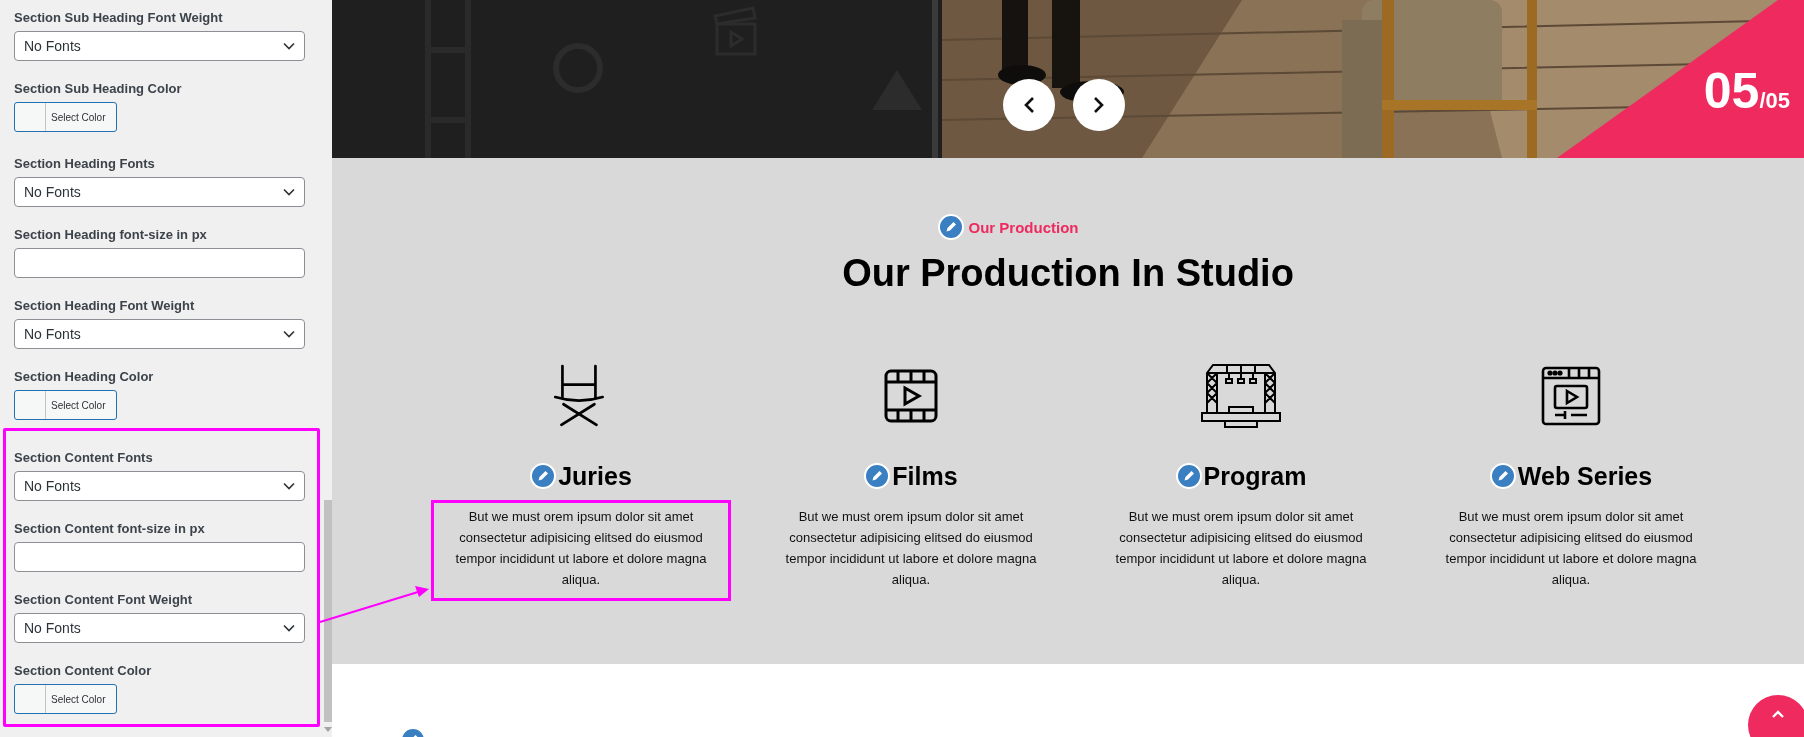  What do you see at coordinates (98, 89) in the screenshot?
I see `field-label: Section Sub Heading Color` at bounding box center [98, 89].